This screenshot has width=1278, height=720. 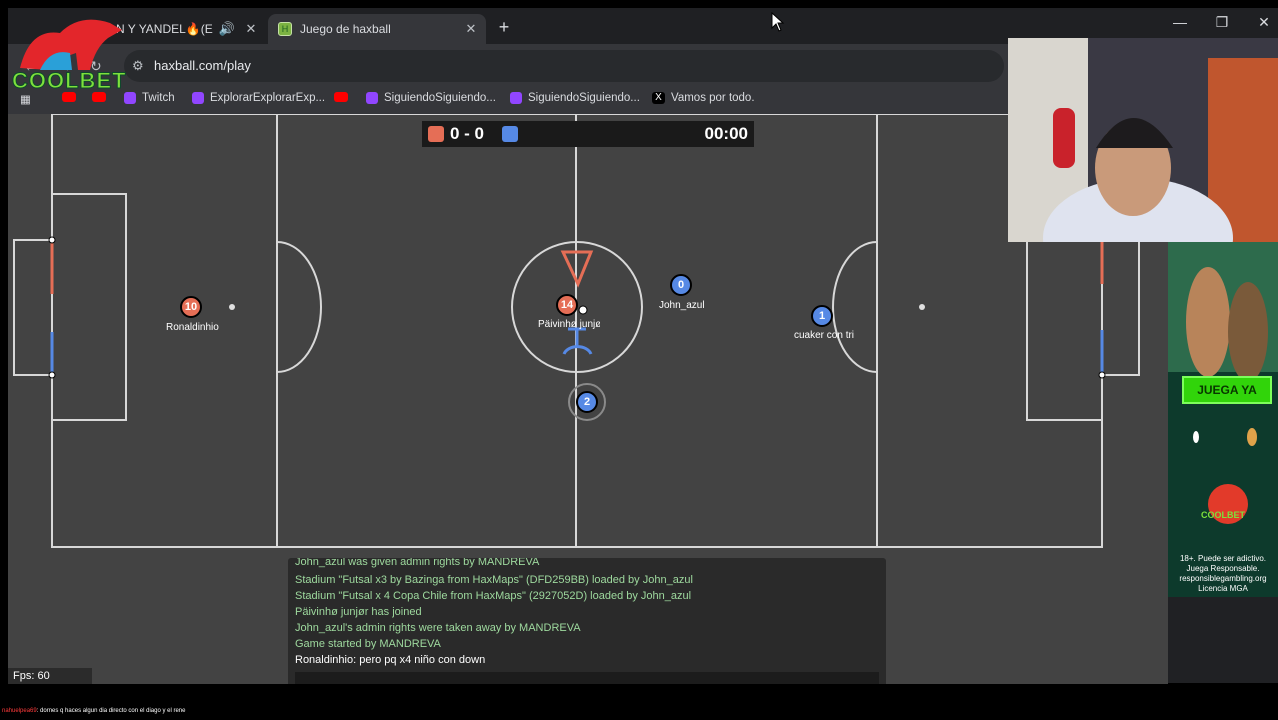 I want to click on red-team-icon, so click(x=436, y=134).